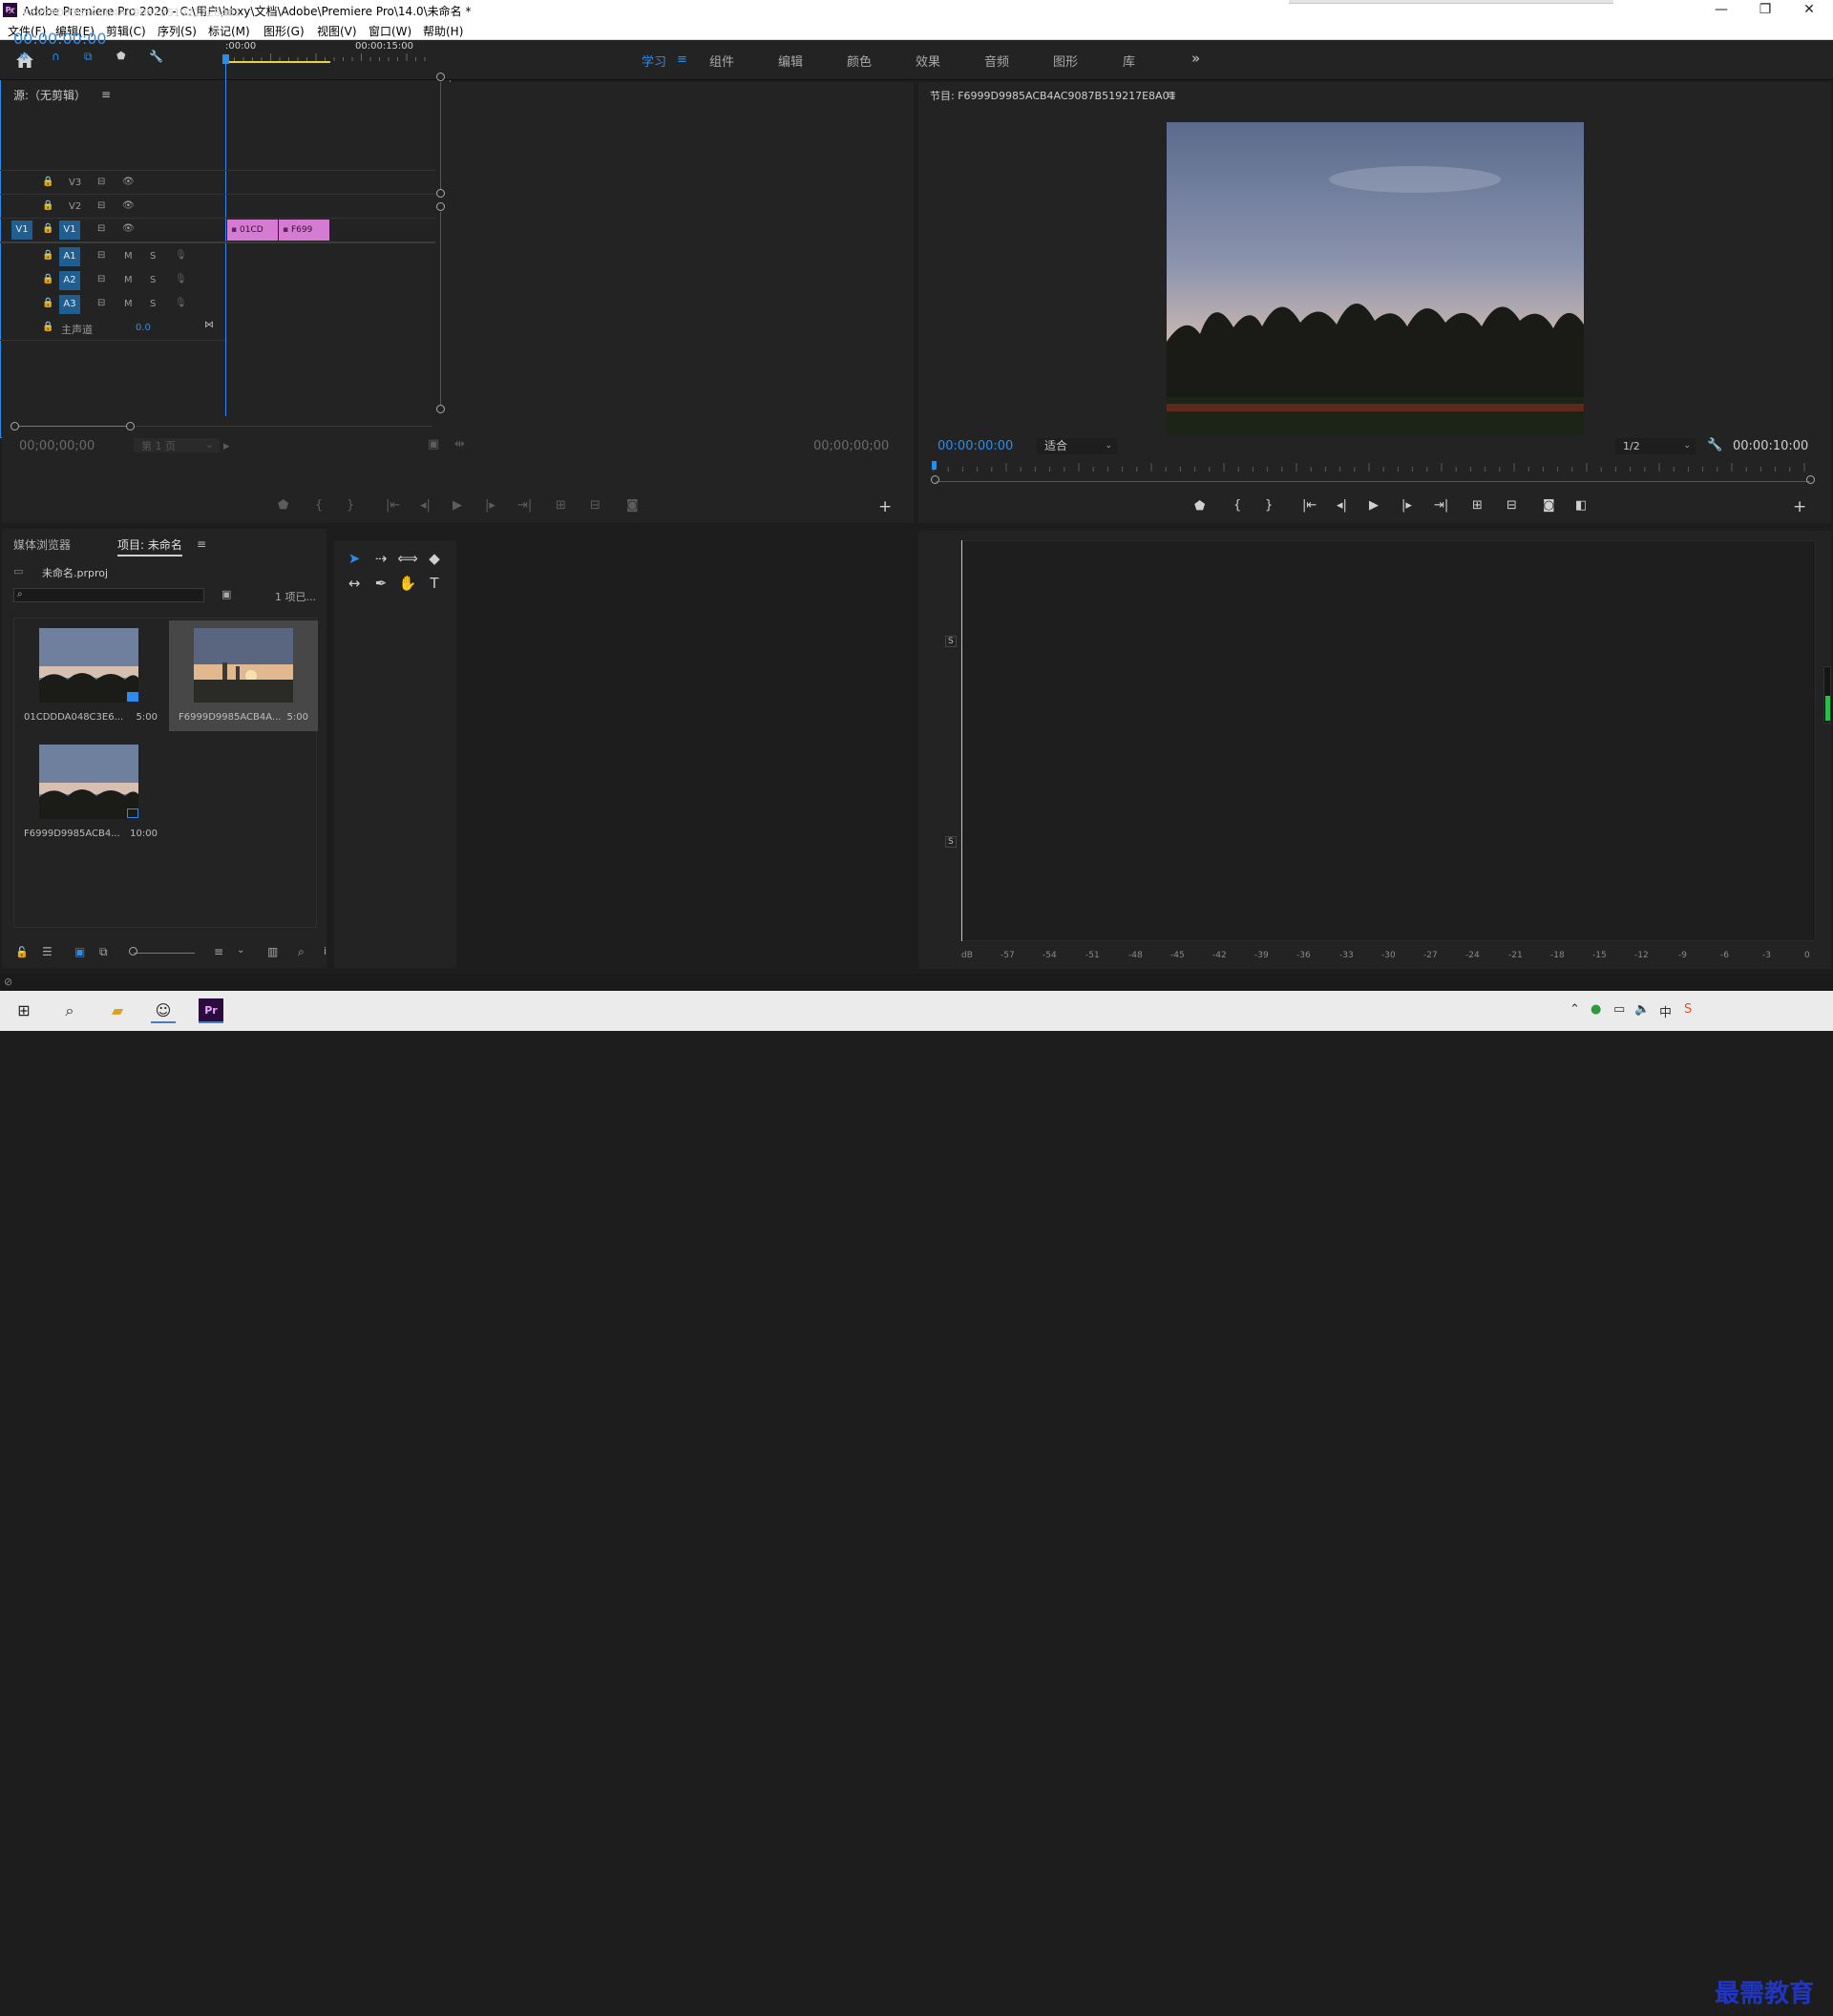  What do you see at coordinates (381, 558) in the screenshot?
I see `track-select-tool-icon: ⇢` at bounding box center [381, 558].